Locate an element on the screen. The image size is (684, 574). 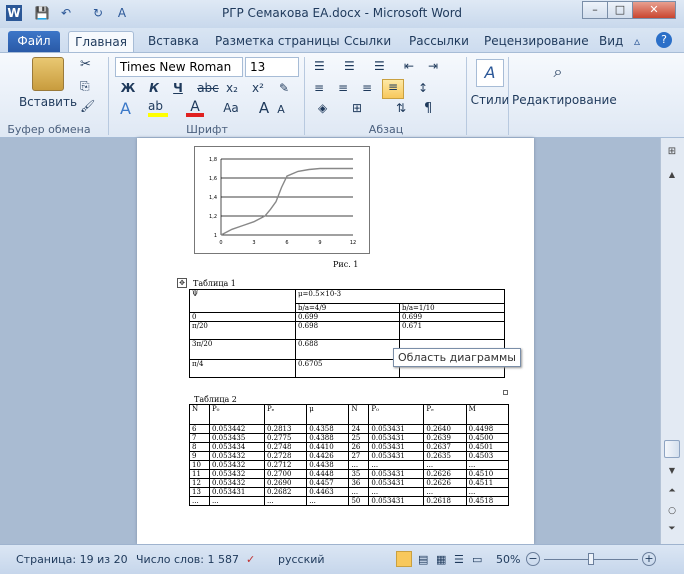
tab-page-layout: Разметка страницы is located at coordinates (277, 41).